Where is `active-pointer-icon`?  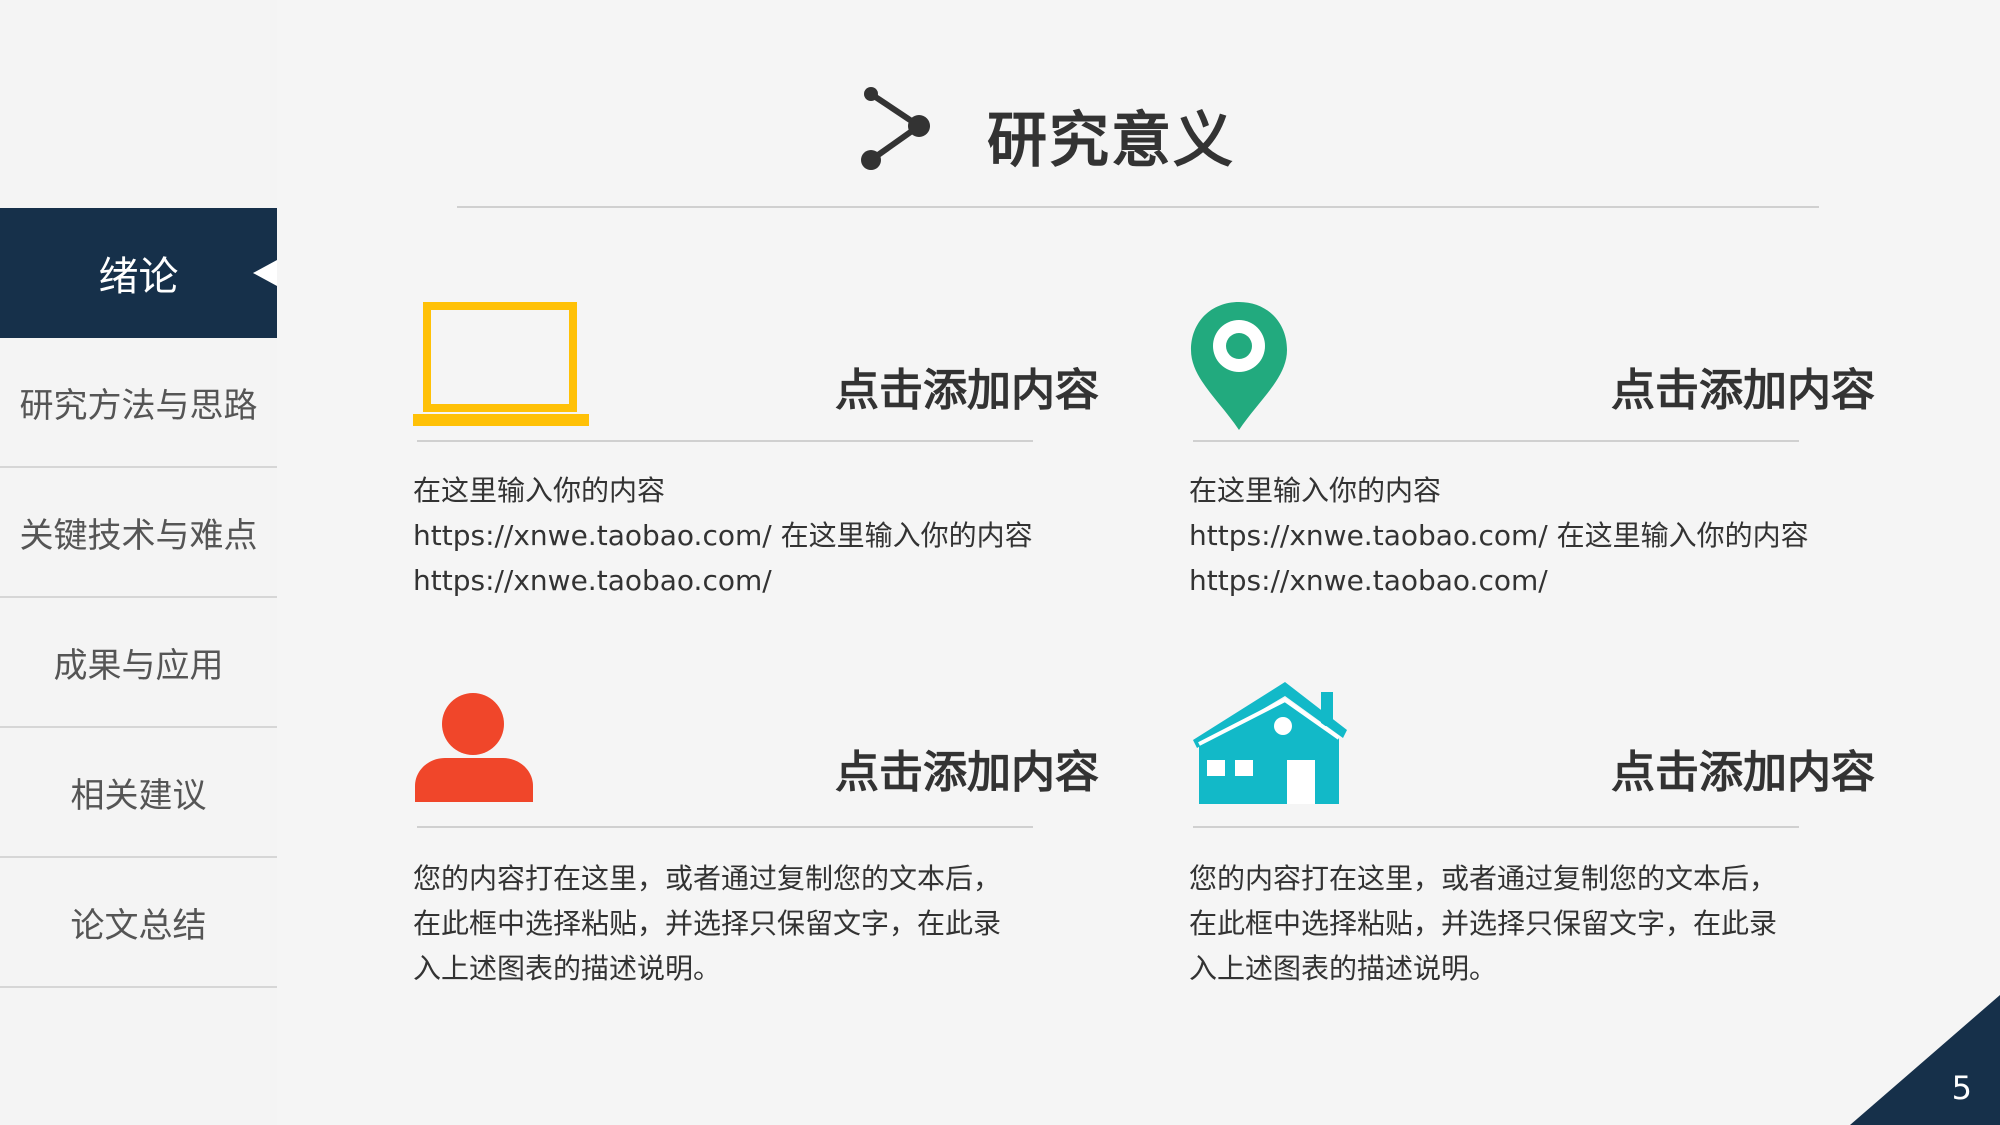 active-pointer-icon is located at coordinates (265, 273).